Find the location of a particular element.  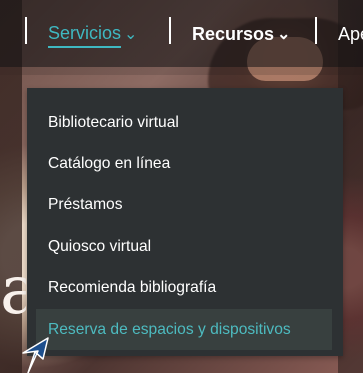

nav-services-label: Servicios is located at coordinates (85, 34).